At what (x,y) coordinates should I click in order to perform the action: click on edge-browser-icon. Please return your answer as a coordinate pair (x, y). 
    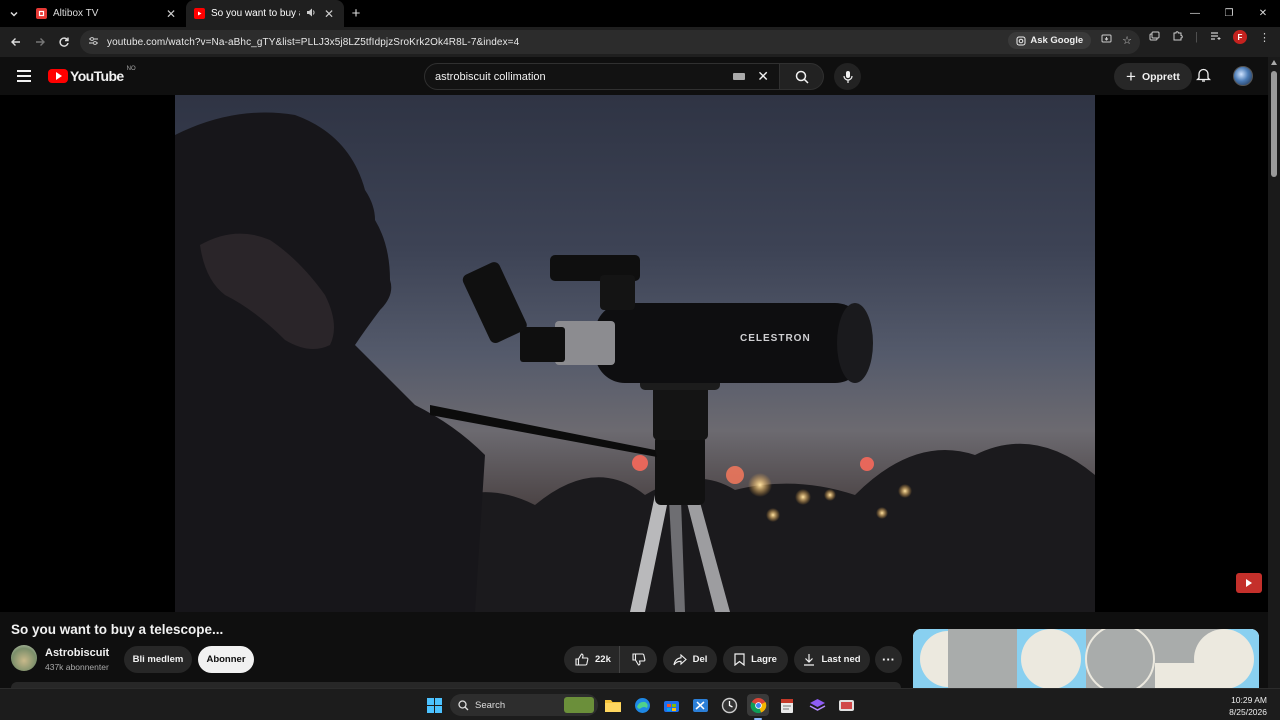
    Looking at the image, I should click on (642, 705).